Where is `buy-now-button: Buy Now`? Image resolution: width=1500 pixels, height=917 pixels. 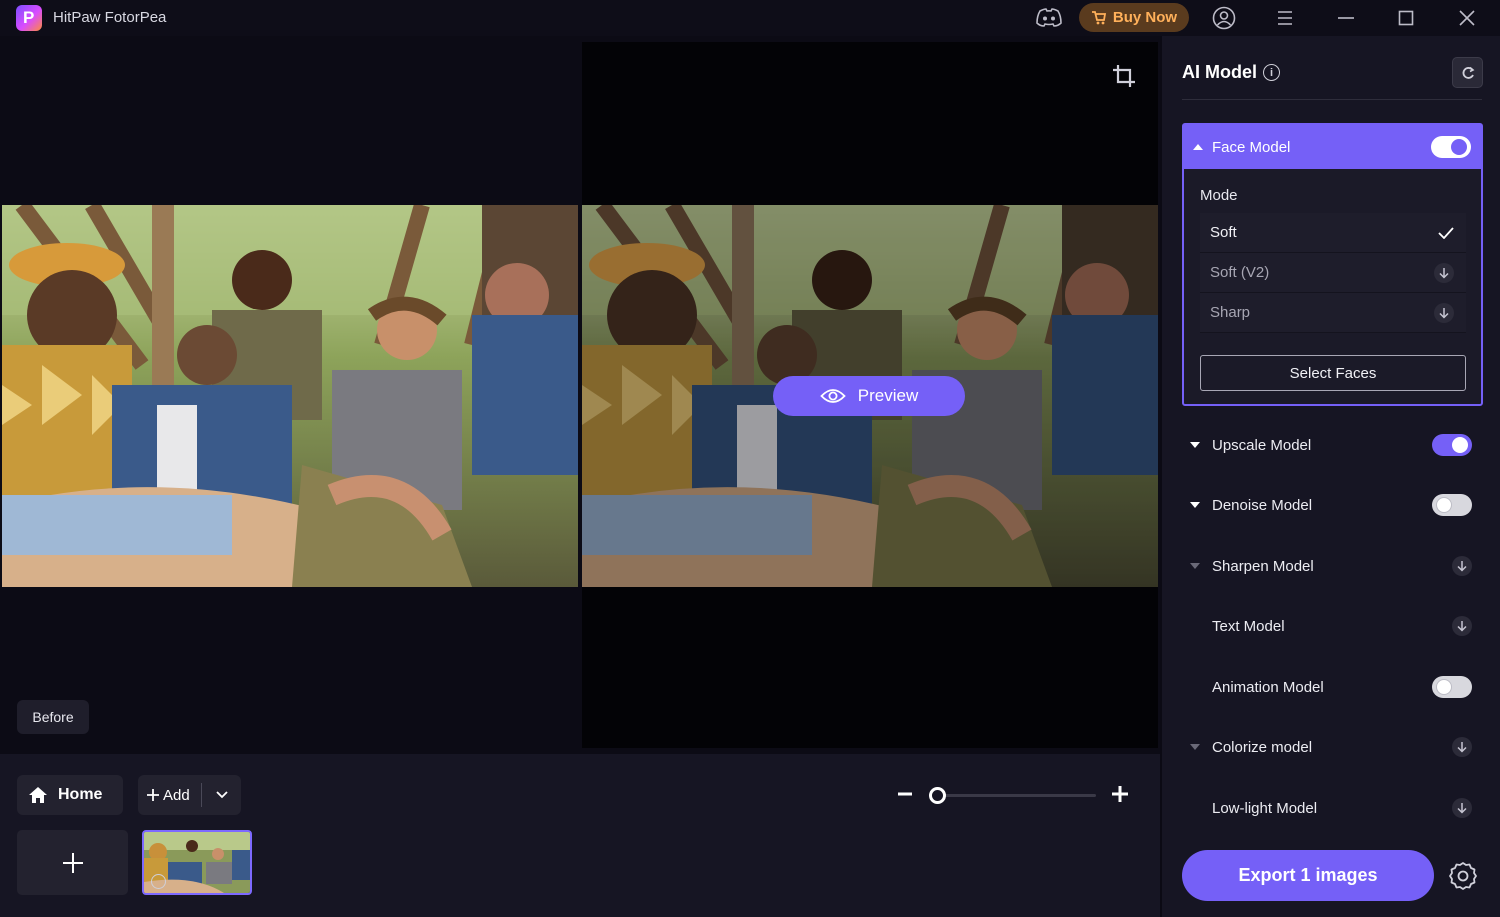
buy-now-button: Buy Now is located at coordinates (1134, 17).